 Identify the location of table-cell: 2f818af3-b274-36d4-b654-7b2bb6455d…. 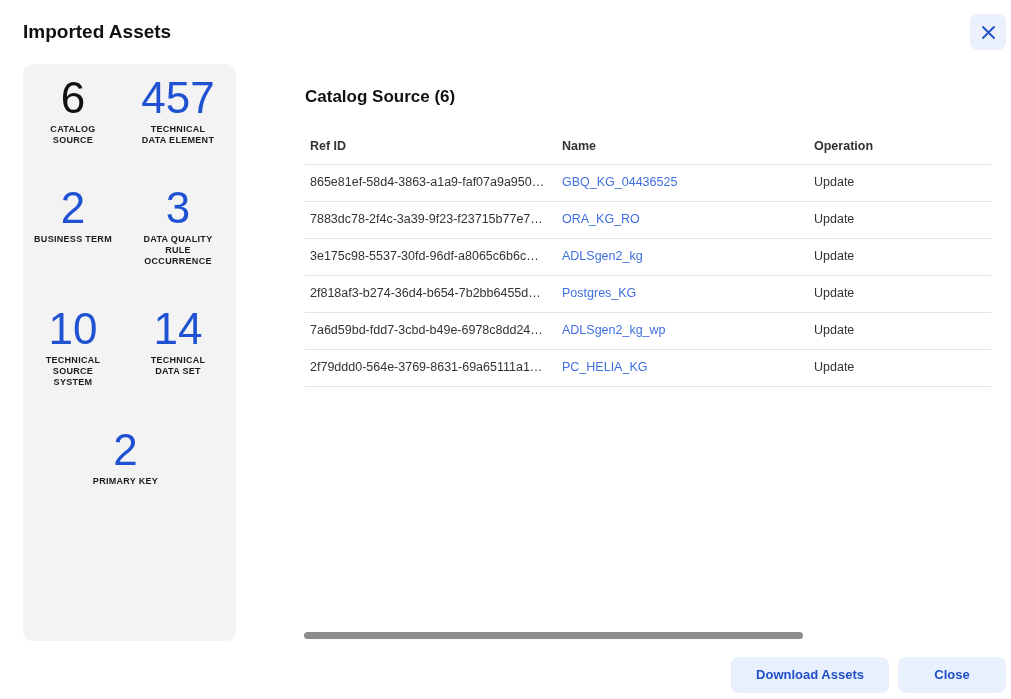
(431, 293).